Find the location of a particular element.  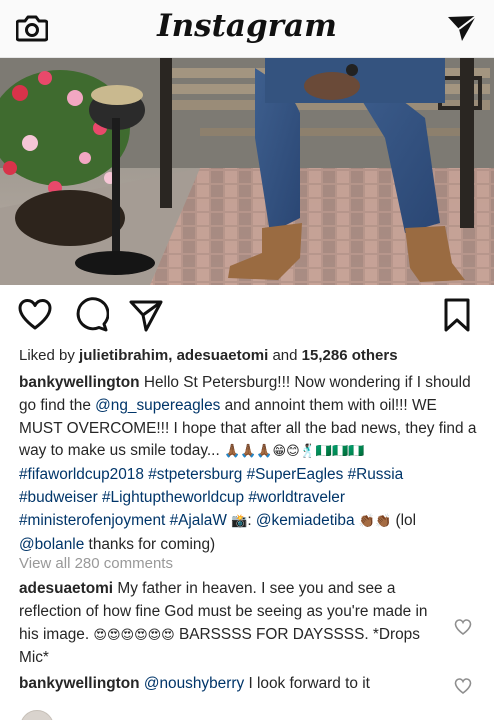

hashtag-link: #worldtraveler is located at coordinates (296, 497).